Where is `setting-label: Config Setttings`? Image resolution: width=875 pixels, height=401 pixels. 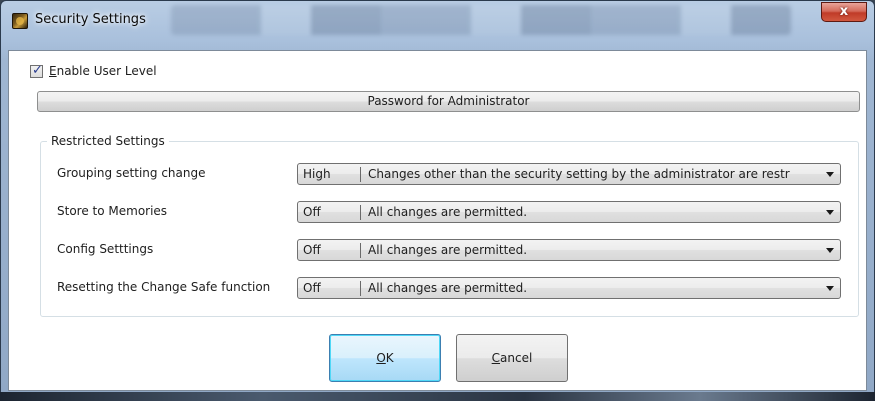
setting-label: Config Setttings is located at coordinates (105, 249).